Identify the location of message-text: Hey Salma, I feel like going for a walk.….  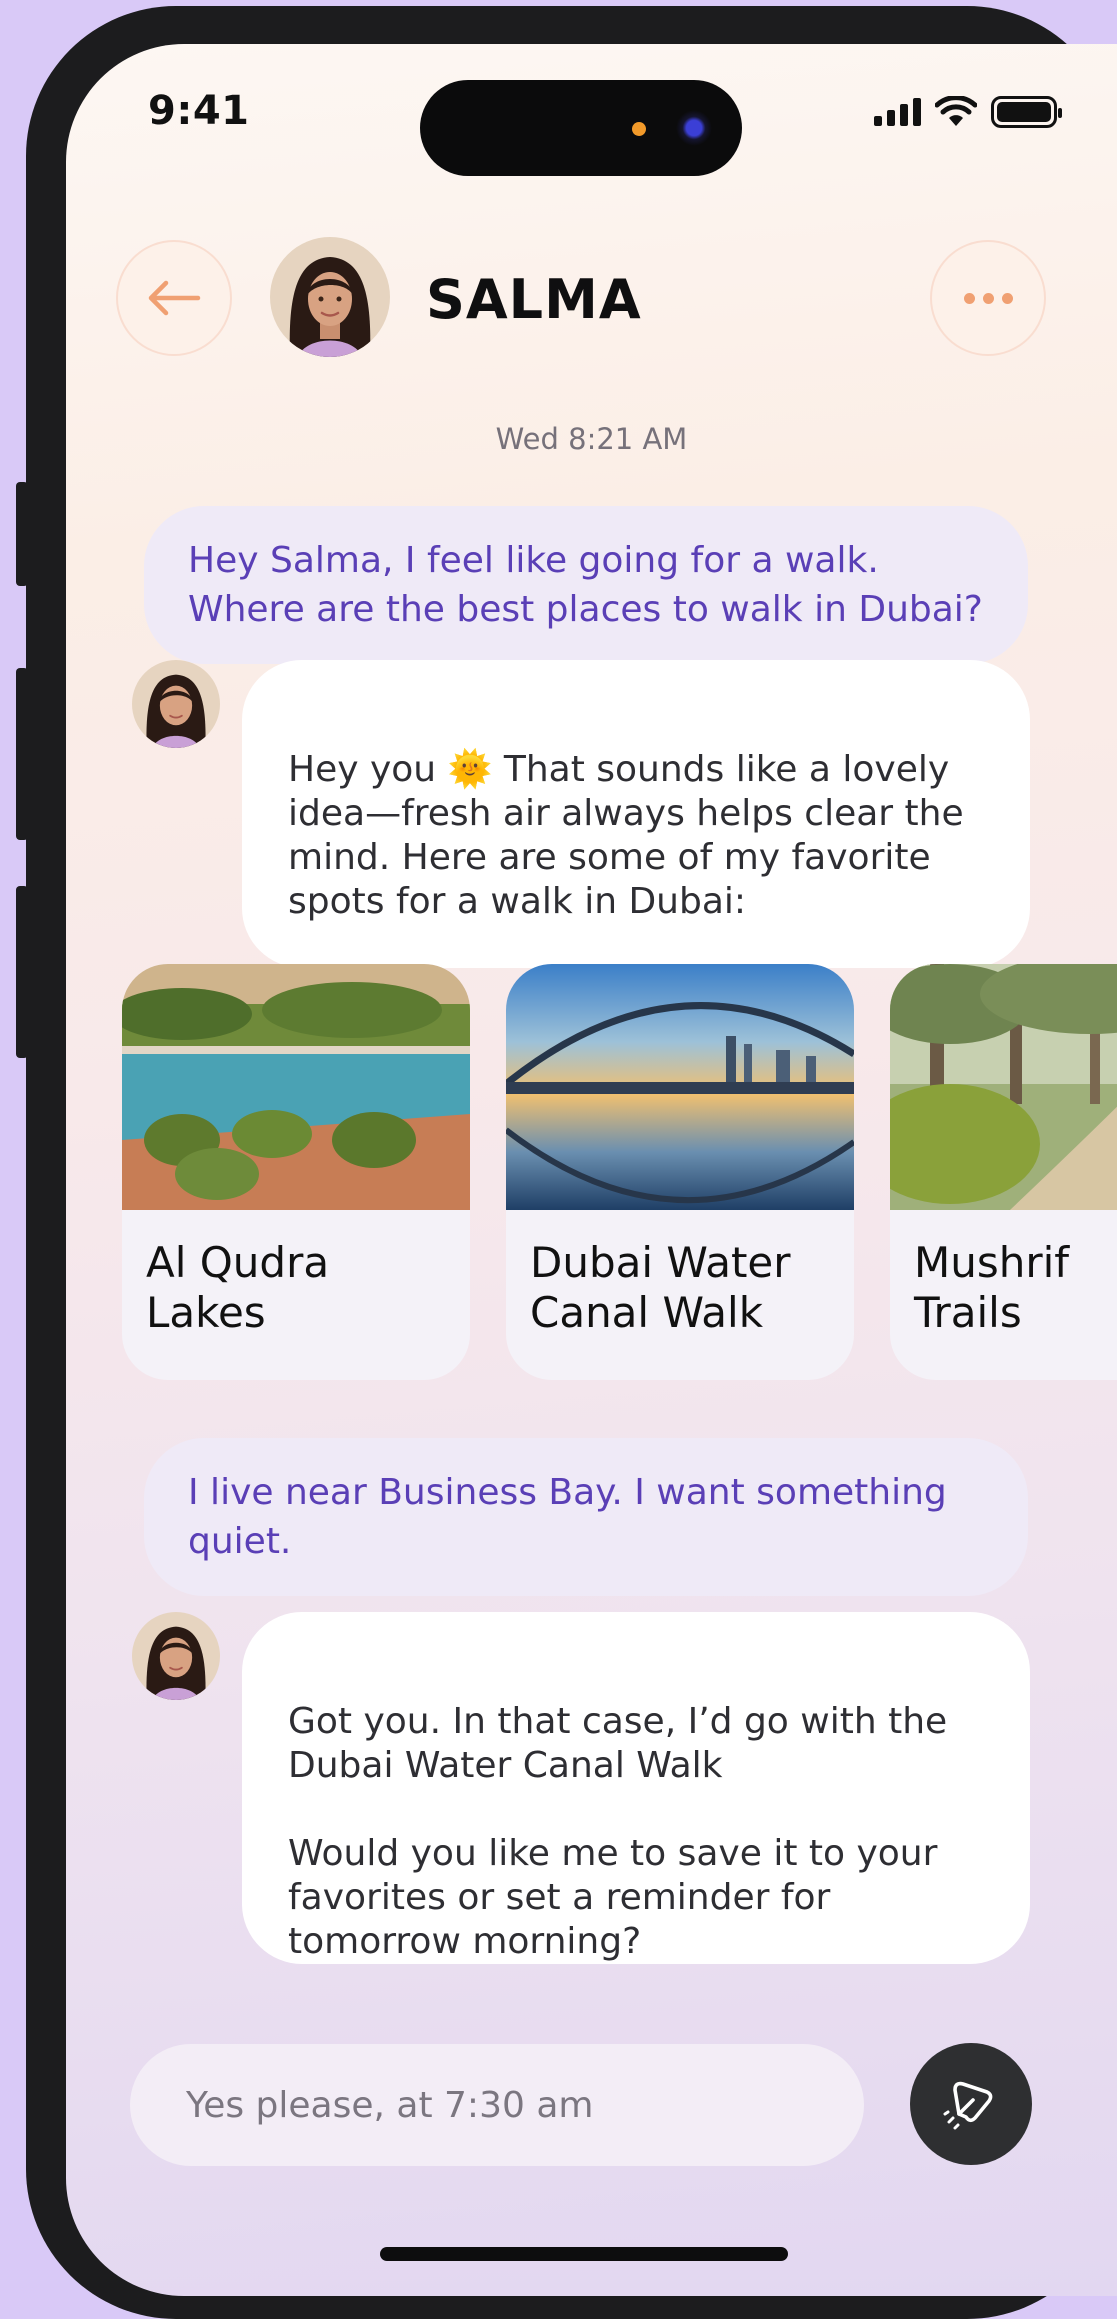
(585, 585).